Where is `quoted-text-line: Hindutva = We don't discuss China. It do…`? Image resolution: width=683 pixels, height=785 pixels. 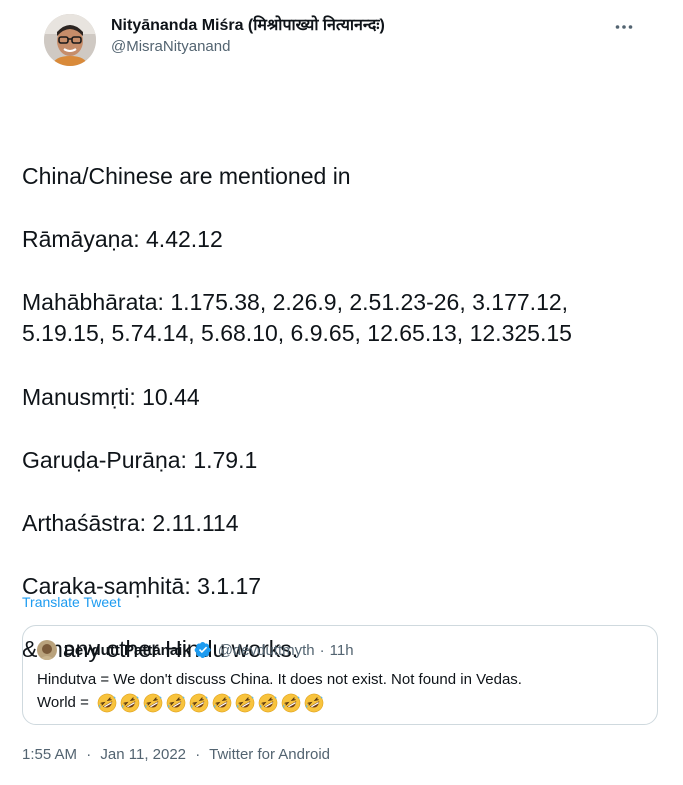
quoted-text-line: Hindutva = We don't discuss China. It do… is located at coordinates (279, 679).